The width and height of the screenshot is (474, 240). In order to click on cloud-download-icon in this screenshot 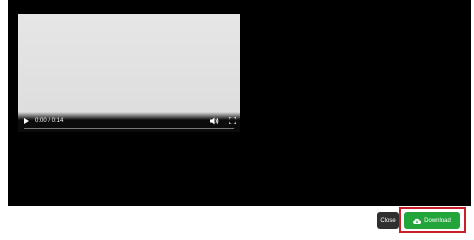, I will do `click(417, 221)`.